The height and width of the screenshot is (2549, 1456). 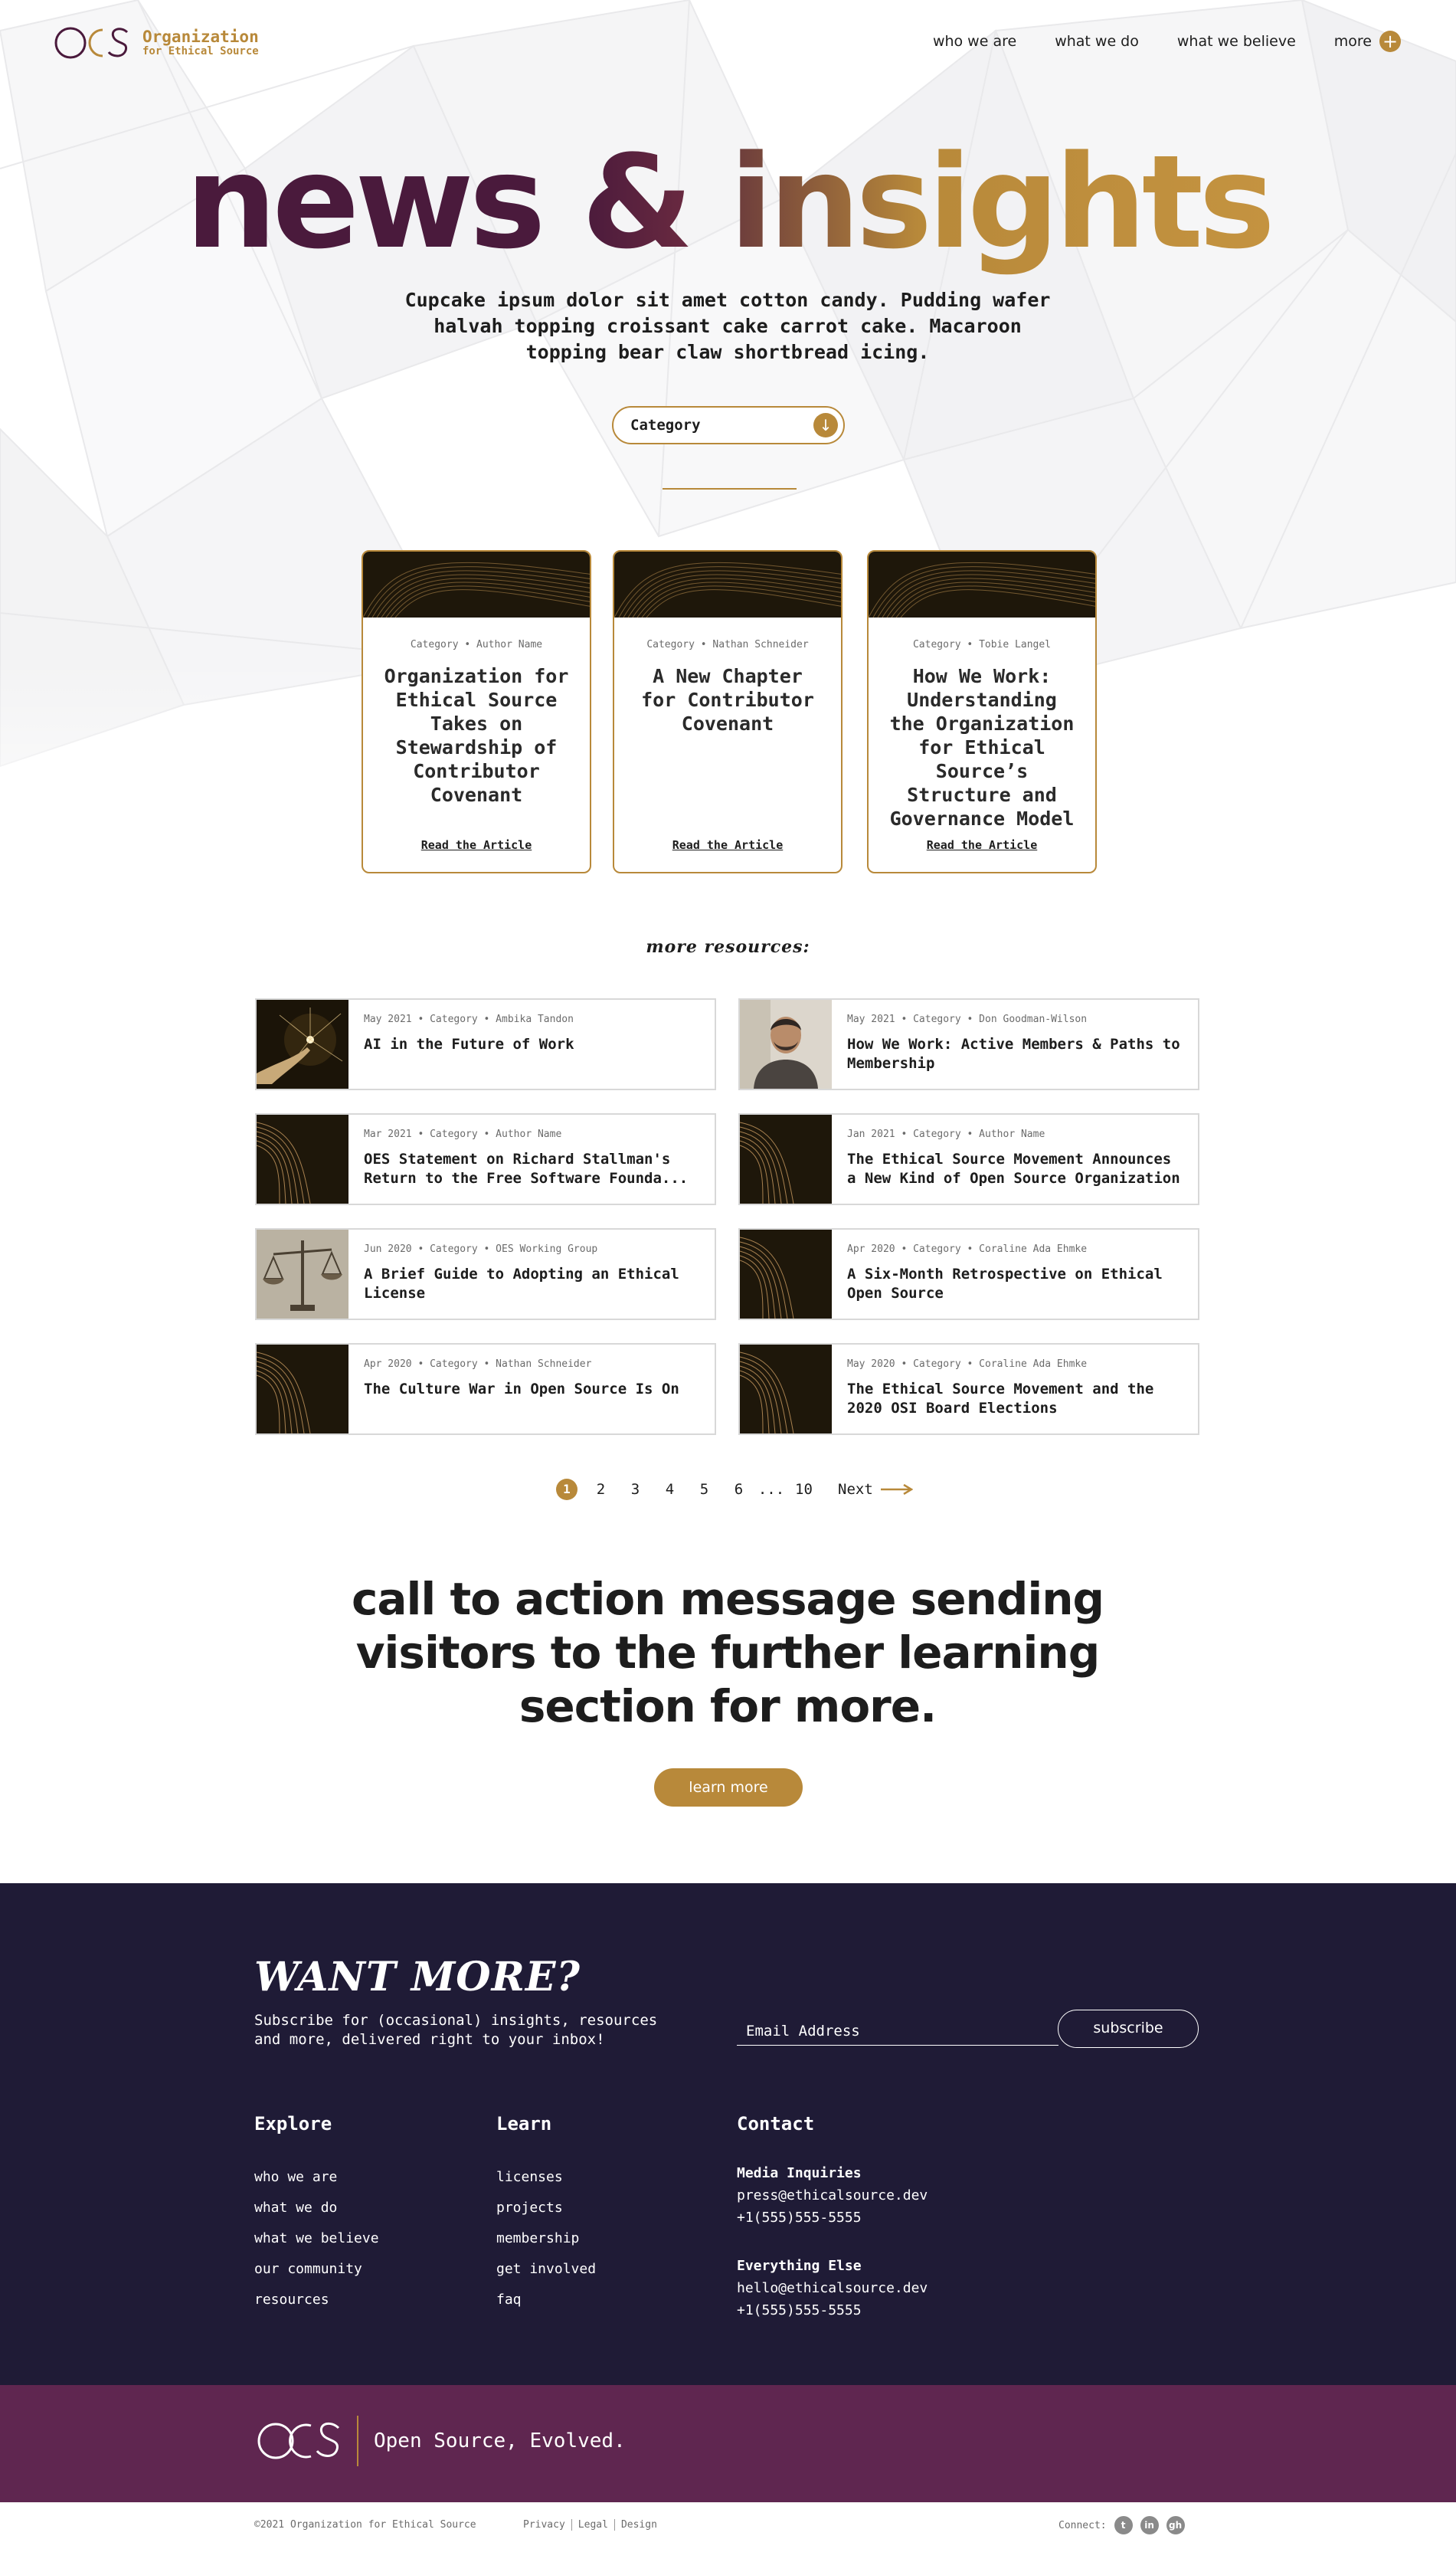 What do you see at coordinates (800, 2266) in the screenshot?
I see `everything-else-label: Everything Else` at bounding box center [800, 2266].